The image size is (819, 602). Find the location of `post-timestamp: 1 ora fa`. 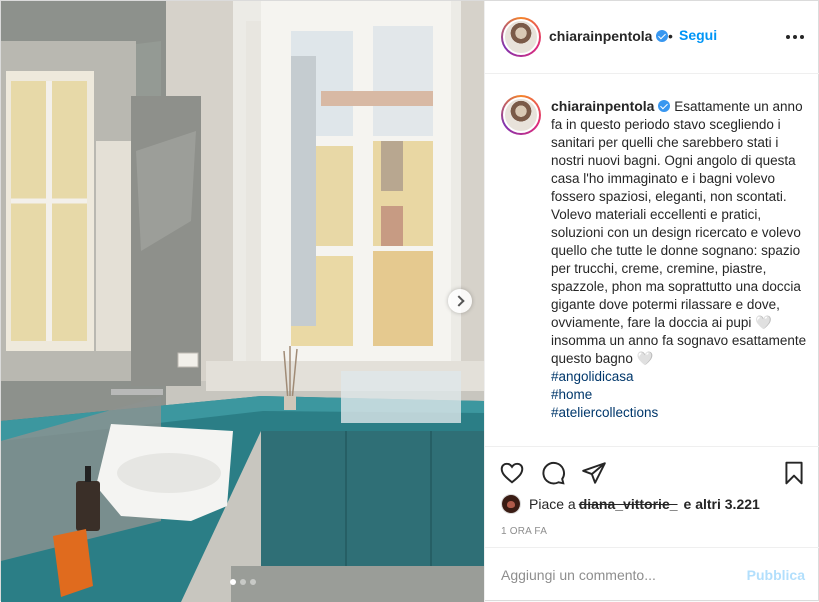

post-timestamp: 1 ora fa is located at coordinates (524, 531).